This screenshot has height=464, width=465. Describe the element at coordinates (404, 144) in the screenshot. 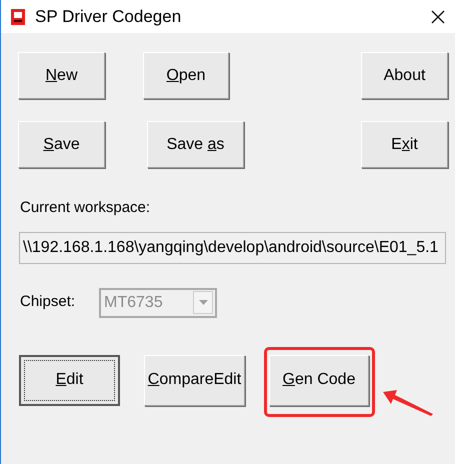

I see `dialog-button: Exit` at that location.